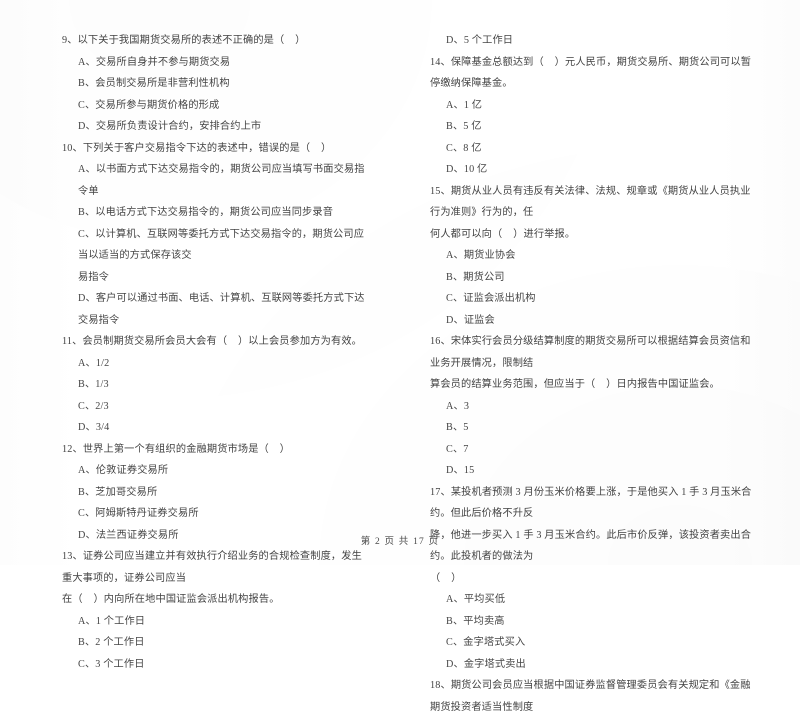 The height and width of the screenshot is (718, 800). I want to click on question-stem: 10、下列关于客户交易指令下达的表述中，错误的是（ ）, so click(197, 148).